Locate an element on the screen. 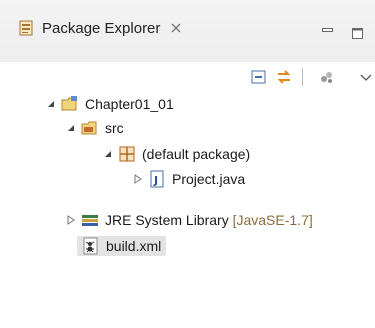  tree-item-build-xml: build.xml is located at coordinates (122, 246).